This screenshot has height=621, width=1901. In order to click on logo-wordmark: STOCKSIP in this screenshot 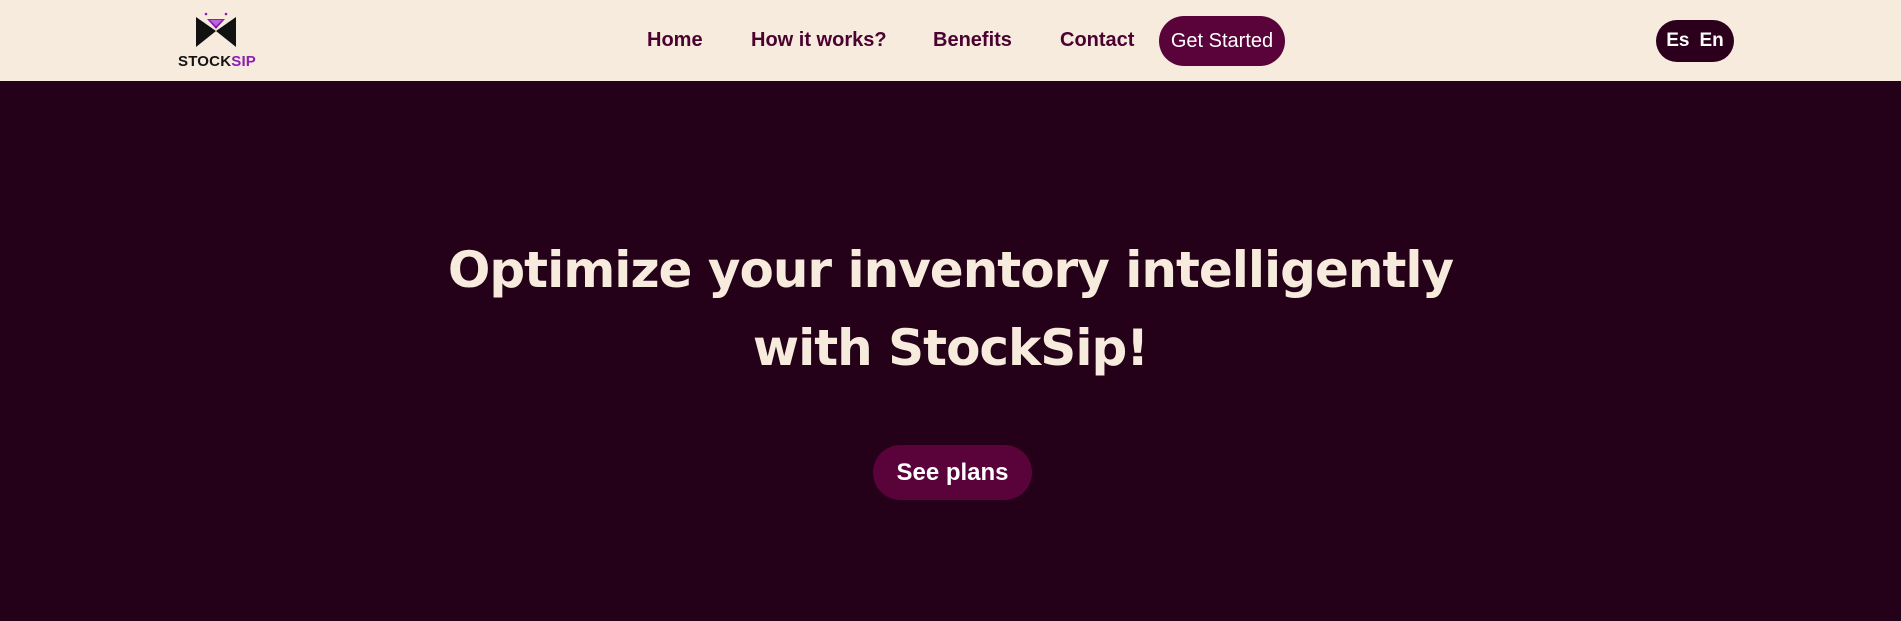, I will do `click(217, 61)`.